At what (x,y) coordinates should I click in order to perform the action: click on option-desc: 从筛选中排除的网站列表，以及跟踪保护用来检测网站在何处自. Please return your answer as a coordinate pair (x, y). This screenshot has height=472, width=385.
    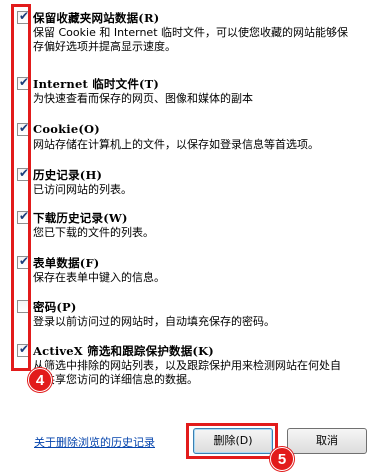
    Looking at the image, I should click on (187, 365).